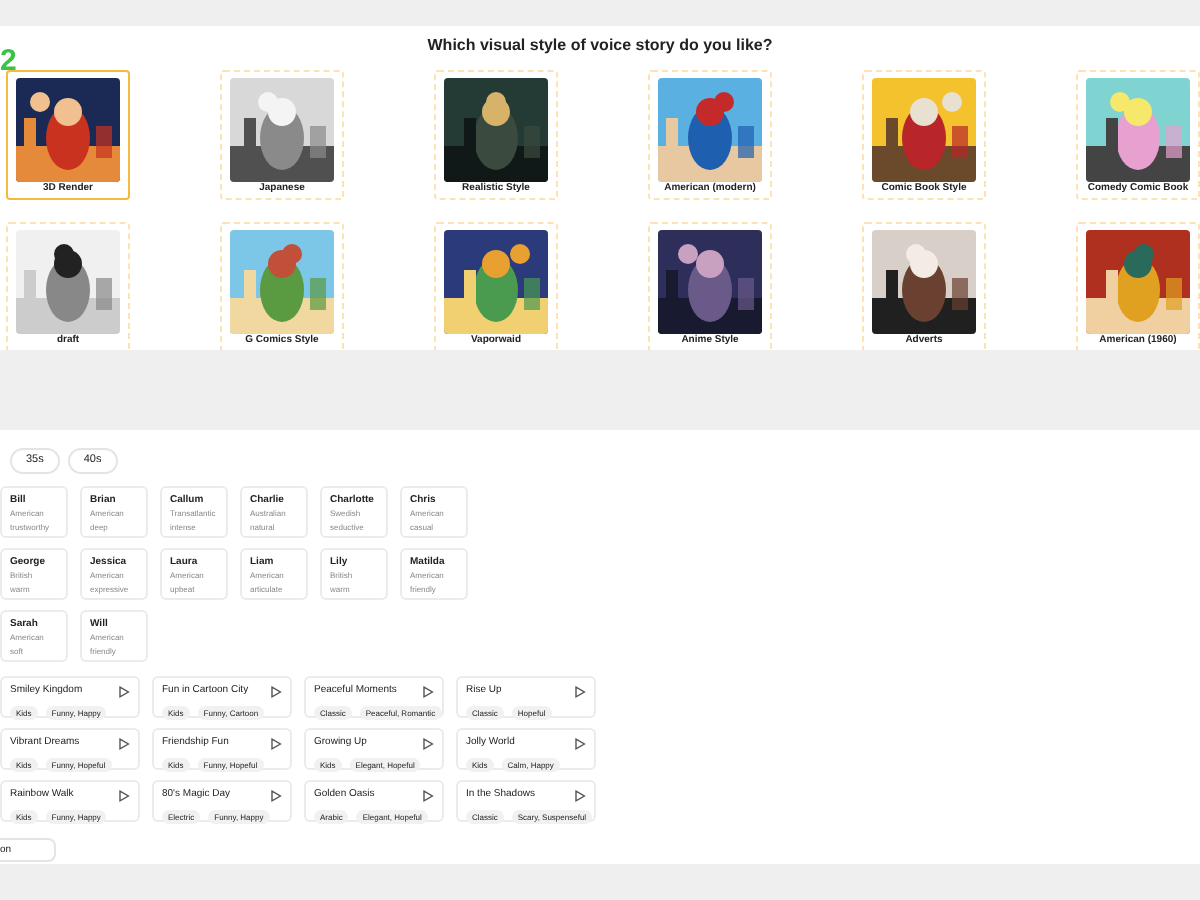 The width and height of the screenshot is (1200, 900). I want to click on question-title: Which visual style of voice story do you like?, so click(600, 46).